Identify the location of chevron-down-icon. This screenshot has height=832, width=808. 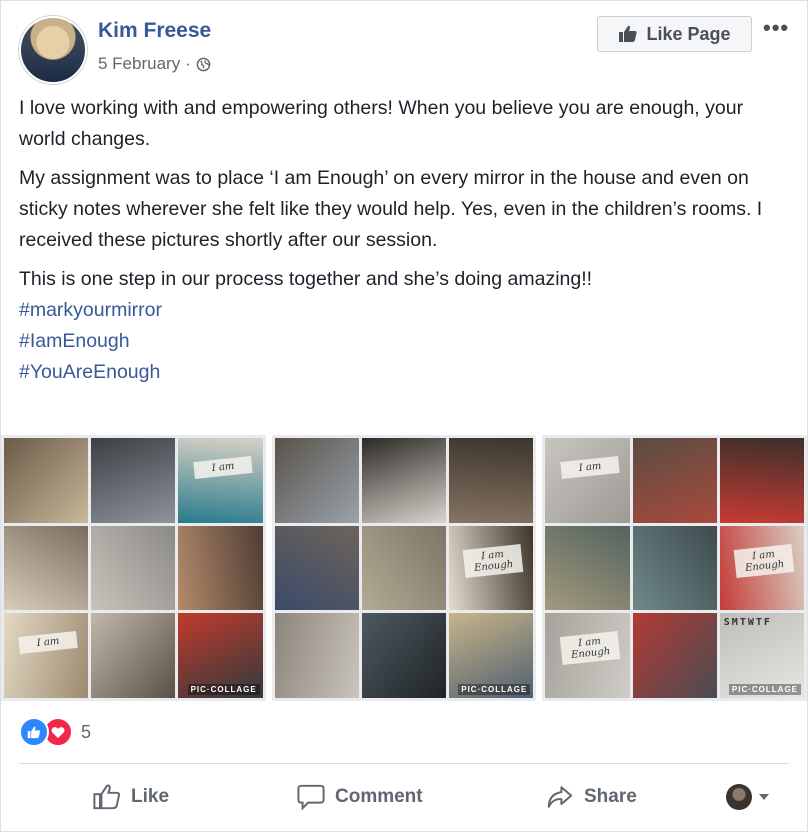
(764, 797).